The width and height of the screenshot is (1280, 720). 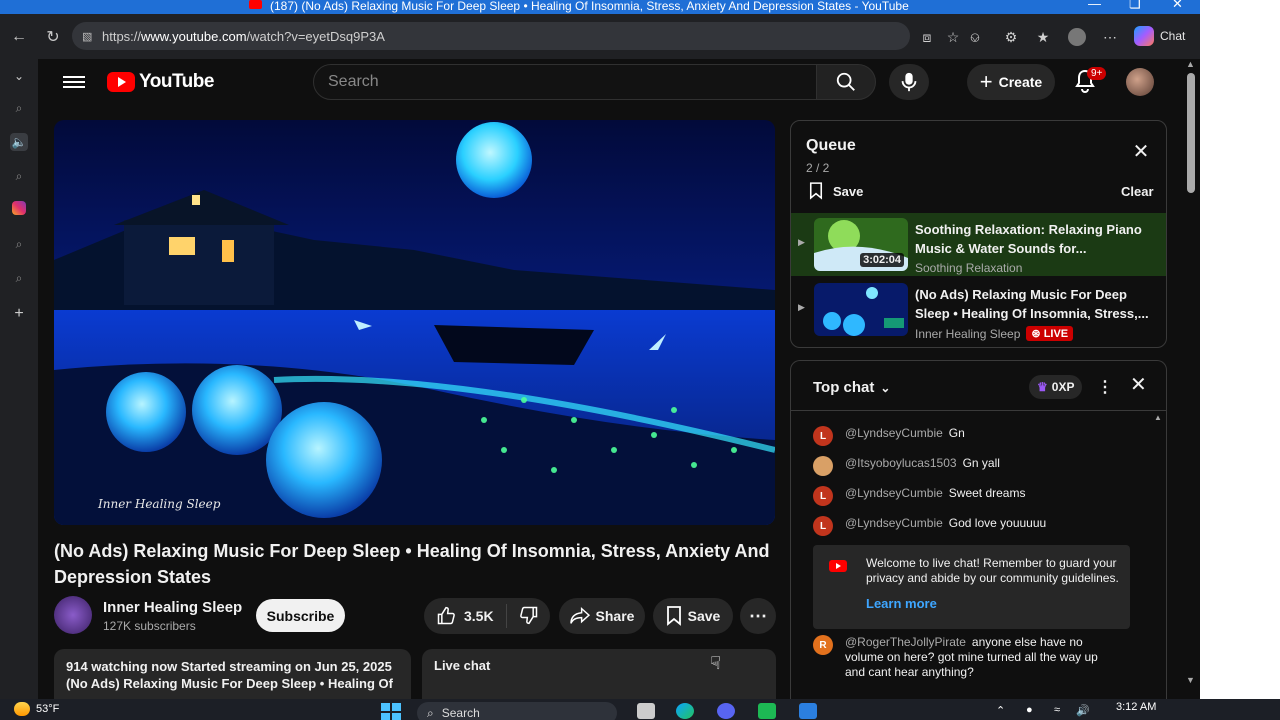 I want to click on extensions-icon: ⚙, so click(x=1011, y=37).